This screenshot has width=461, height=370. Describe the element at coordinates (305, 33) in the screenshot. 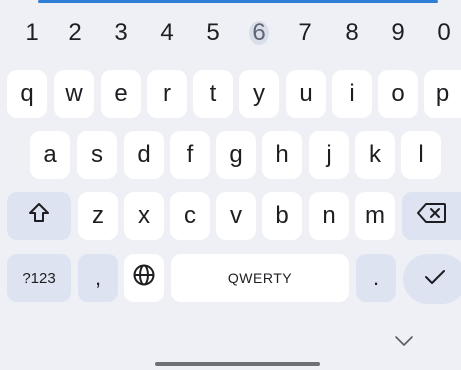

I see `key-7: 7` at that location.